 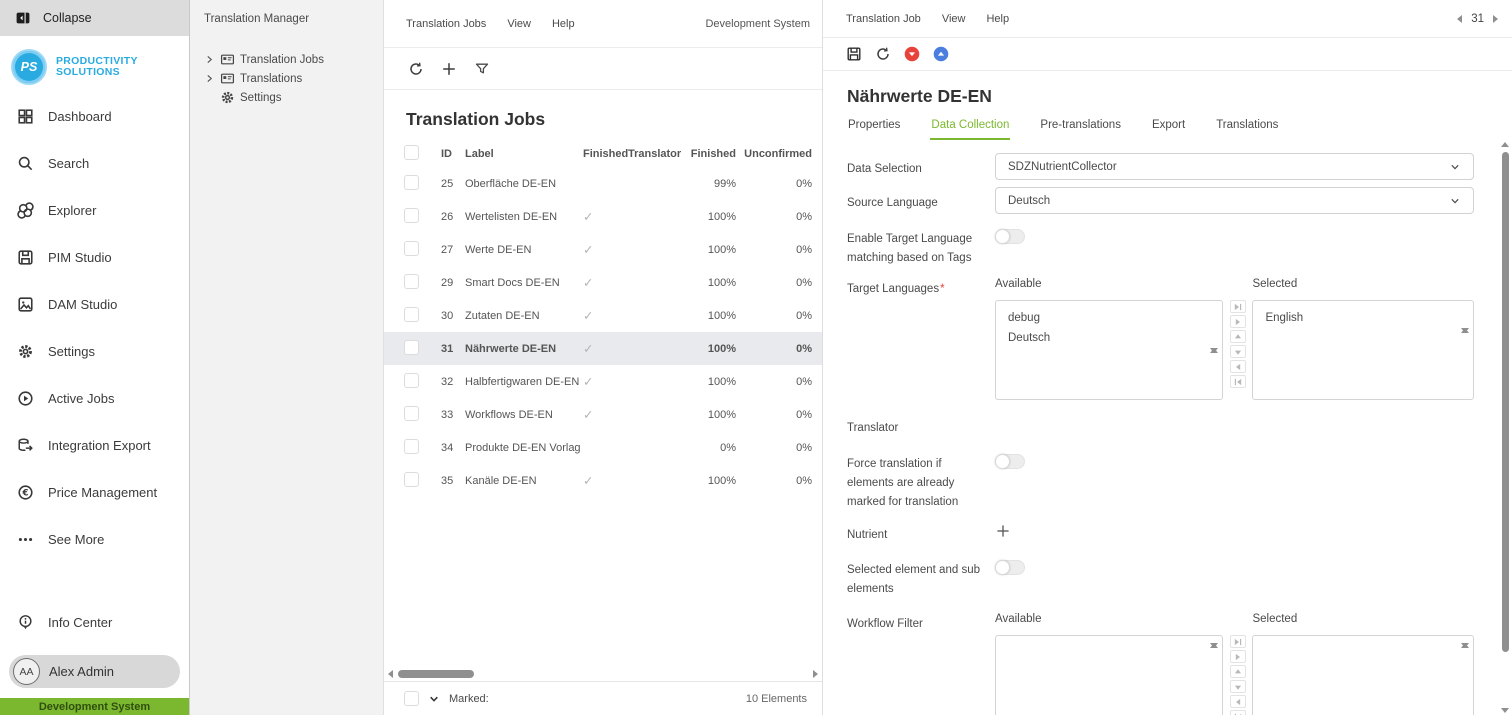 I want to click on sidebar-item-info-center: Info Center, so click(x=94, y=622).